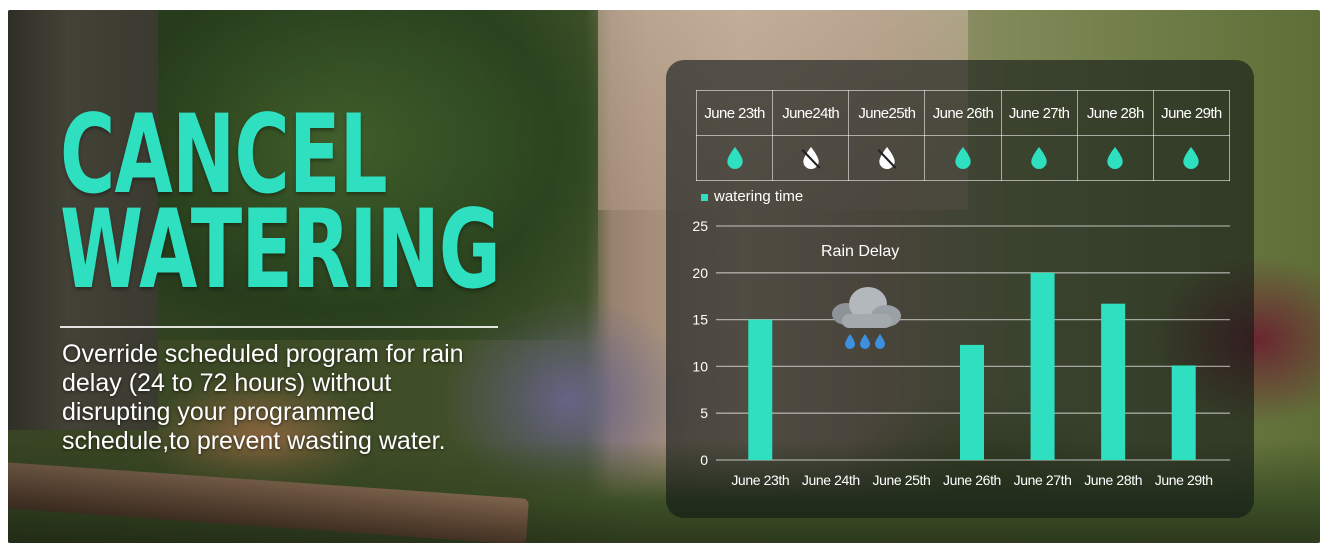 Image resolution: width=1324 pixels, height=543 pixels. Describe the element at coordinates (760, 480) in the screenshot. I see `x-tick-label: June 23th` at that location.